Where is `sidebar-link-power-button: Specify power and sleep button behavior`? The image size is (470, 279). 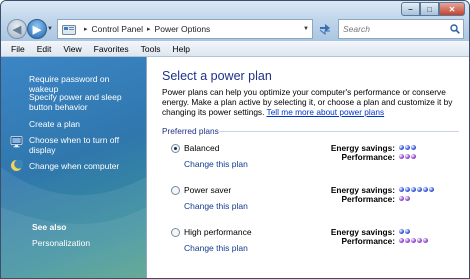 sidebar-link-power-button: Specify power and sleep button behavior is located at coordinates (84, 102).